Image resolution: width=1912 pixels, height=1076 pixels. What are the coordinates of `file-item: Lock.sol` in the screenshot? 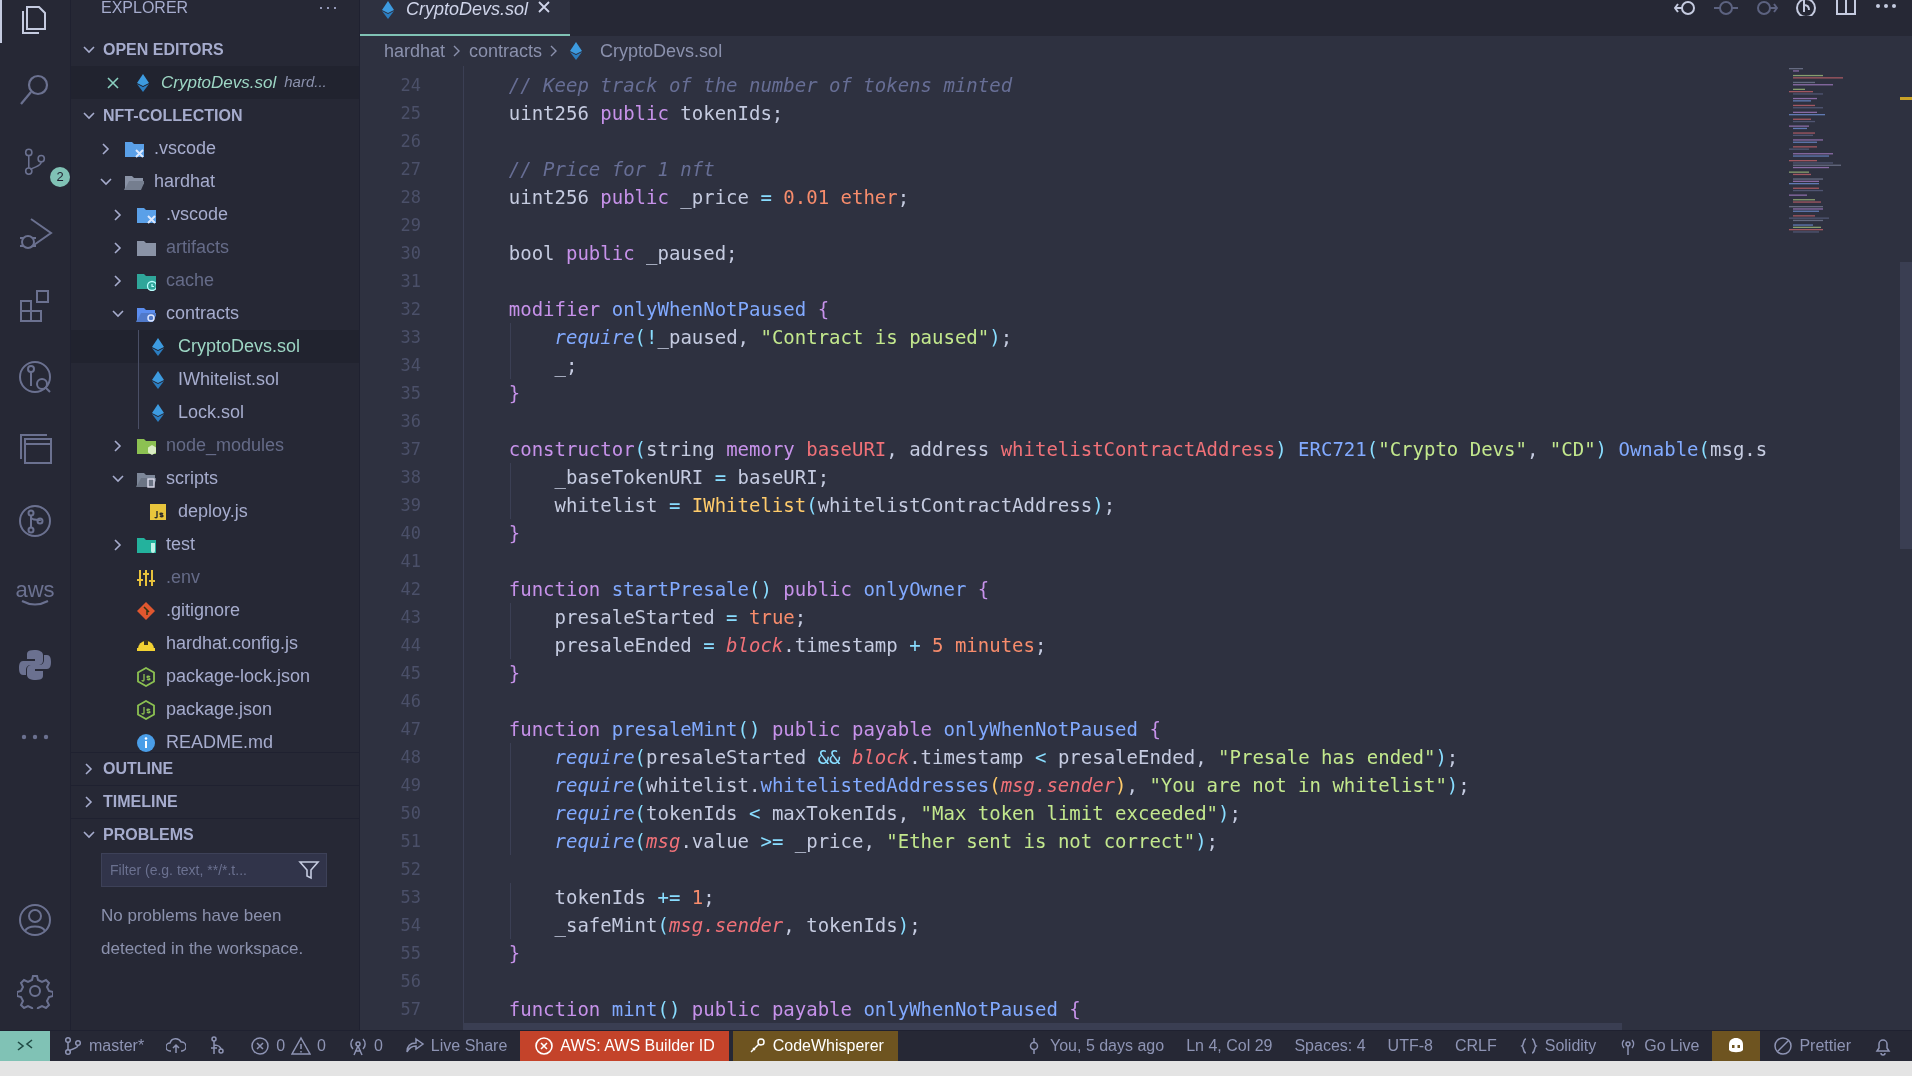 It's located at (215, 412).